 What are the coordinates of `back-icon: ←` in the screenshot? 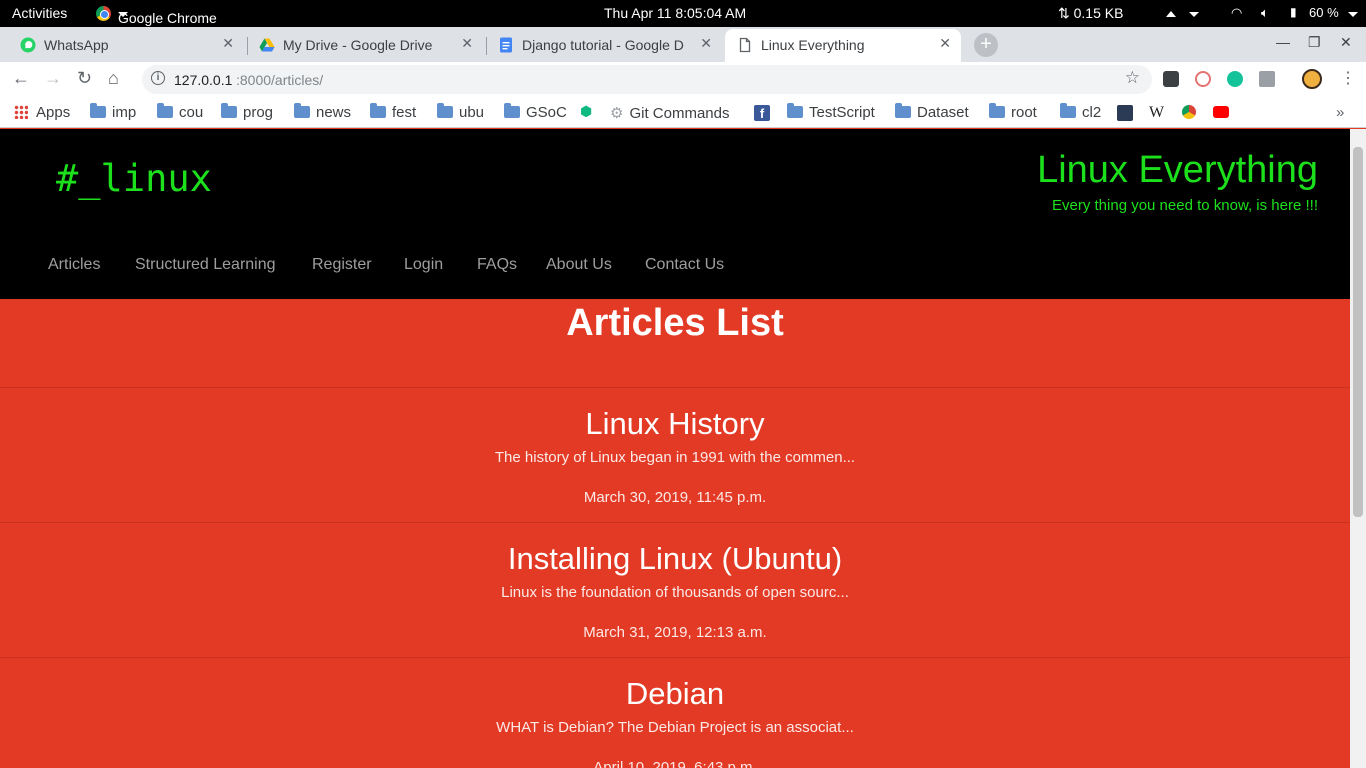 It's located at (21, 78).